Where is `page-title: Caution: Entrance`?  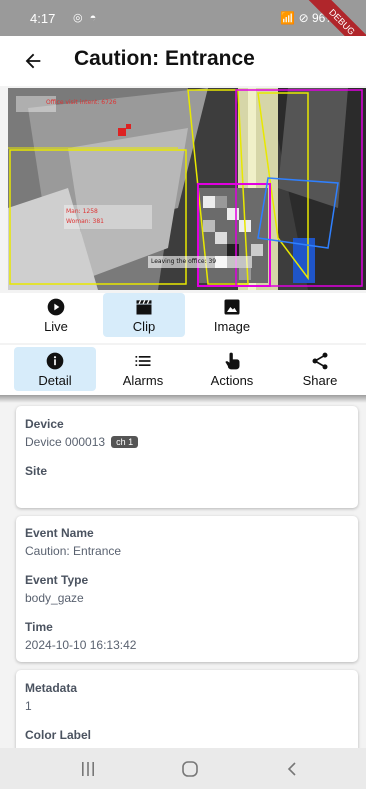
page-title: Caution: Entrance is located at coordinates (164, 58).